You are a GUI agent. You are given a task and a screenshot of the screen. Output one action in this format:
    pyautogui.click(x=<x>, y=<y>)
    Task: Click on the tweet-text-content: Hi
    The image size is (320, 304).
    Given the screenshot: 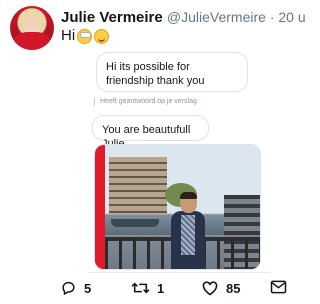 What is the action you would take?
    pyautogui.click(x=68, y=35)
    